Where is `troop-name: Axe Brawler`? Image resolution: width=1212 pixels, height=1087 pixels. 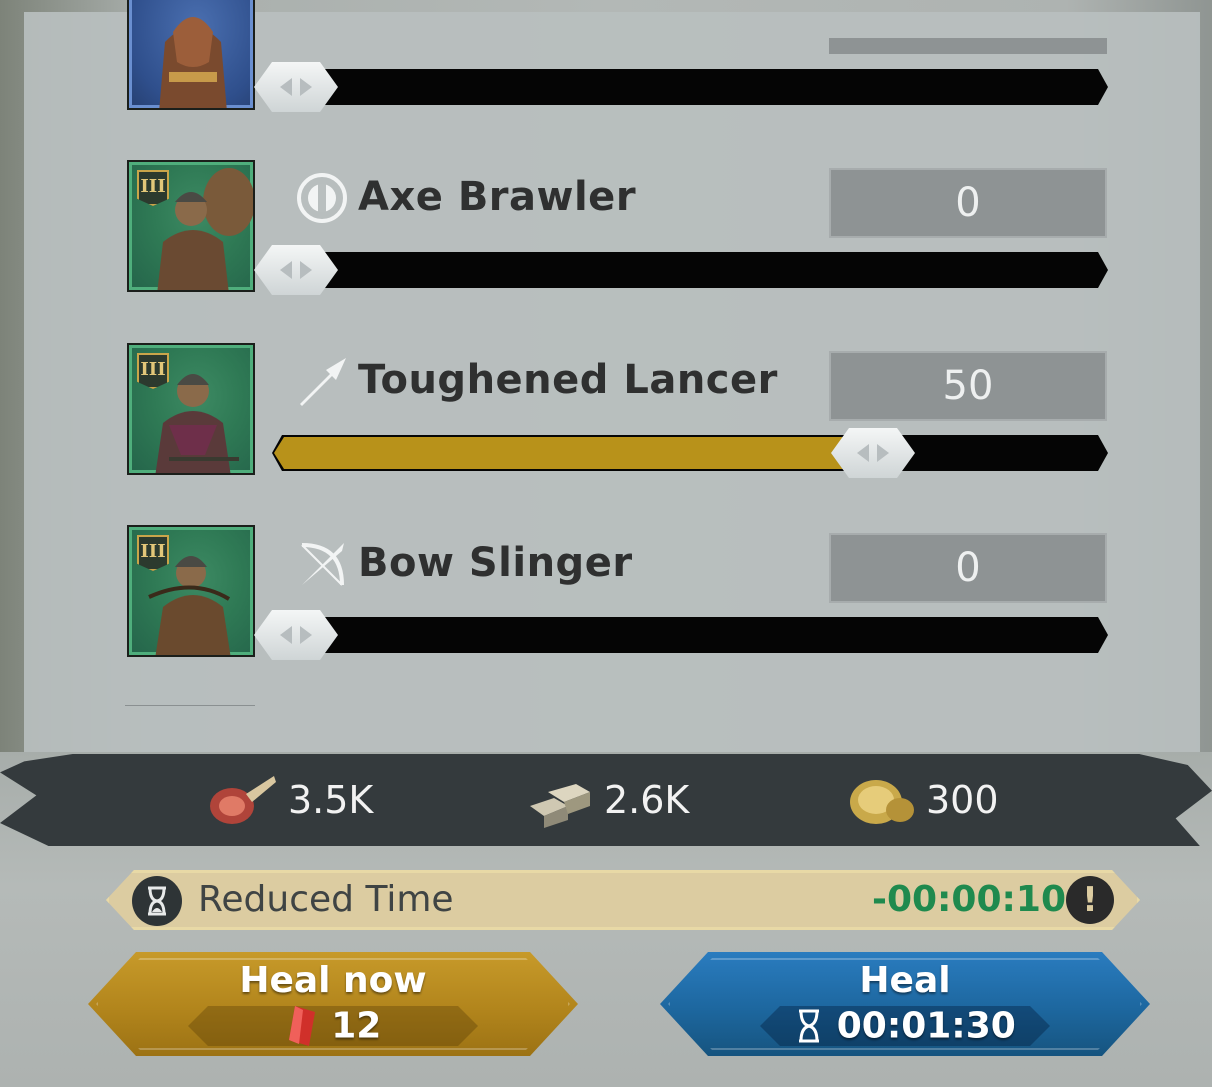 troop-name: Axe Brawler is located at coordinates (497, 197).